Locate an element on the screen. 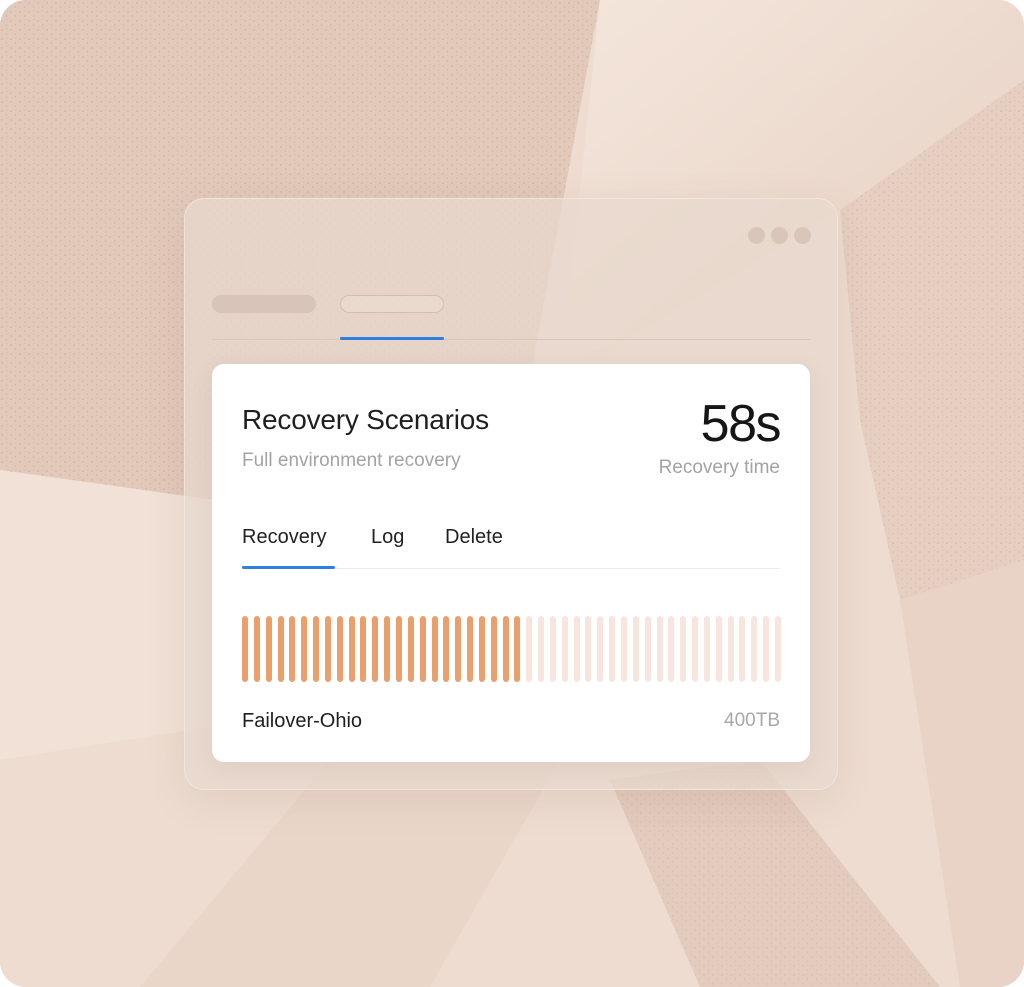  tab-recovery: Recovery is located at coordinates (284, 537).